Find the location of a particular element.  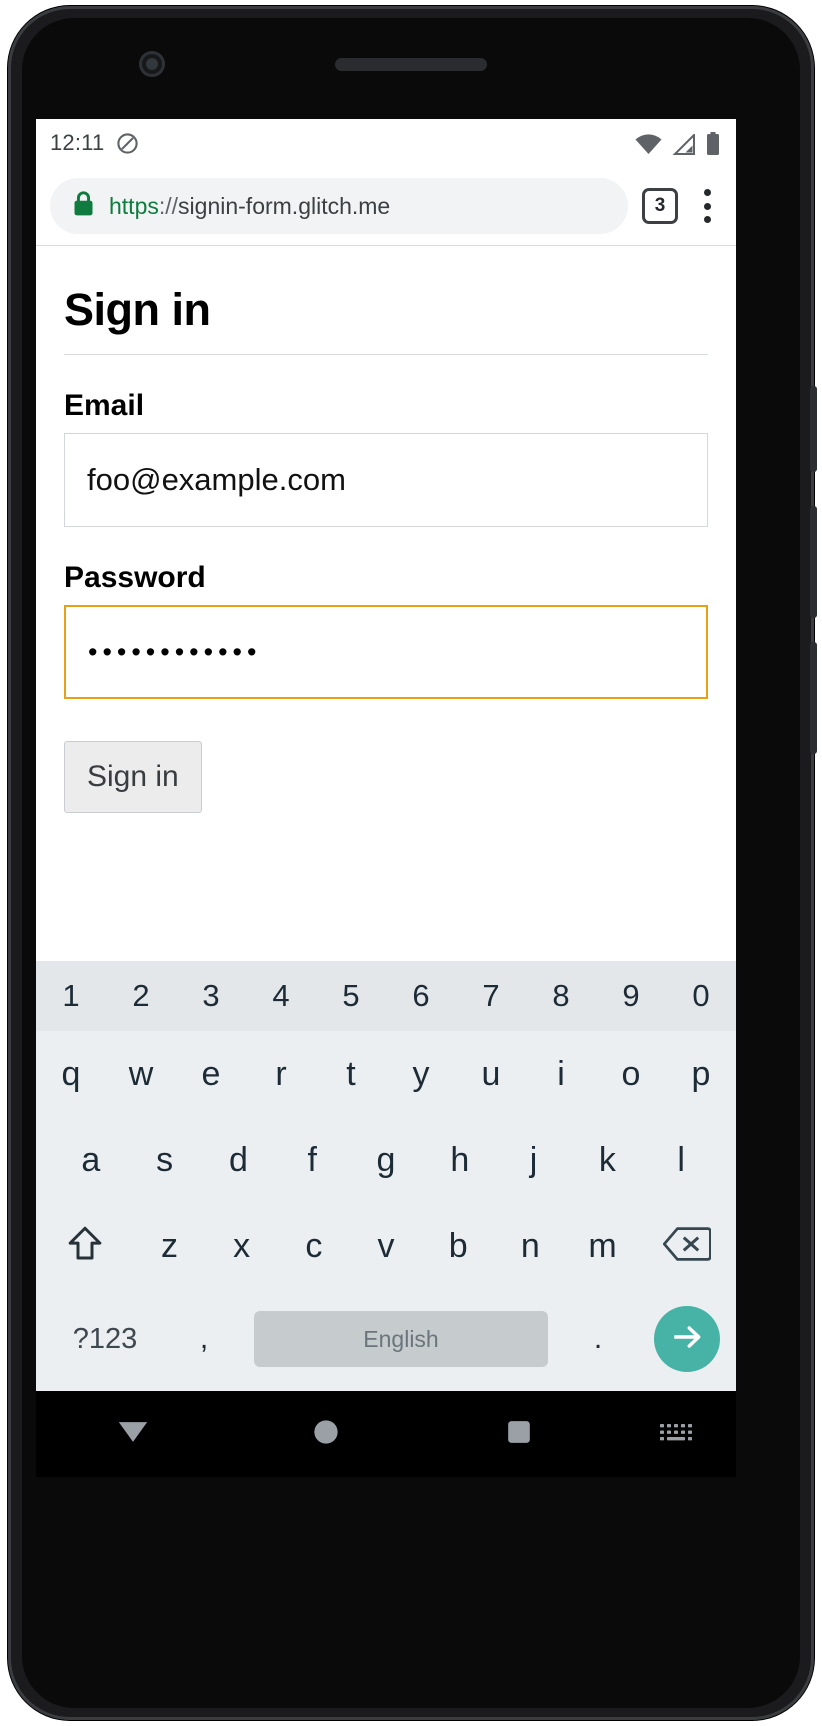

shift-key is located at coordinates (84, 1246).